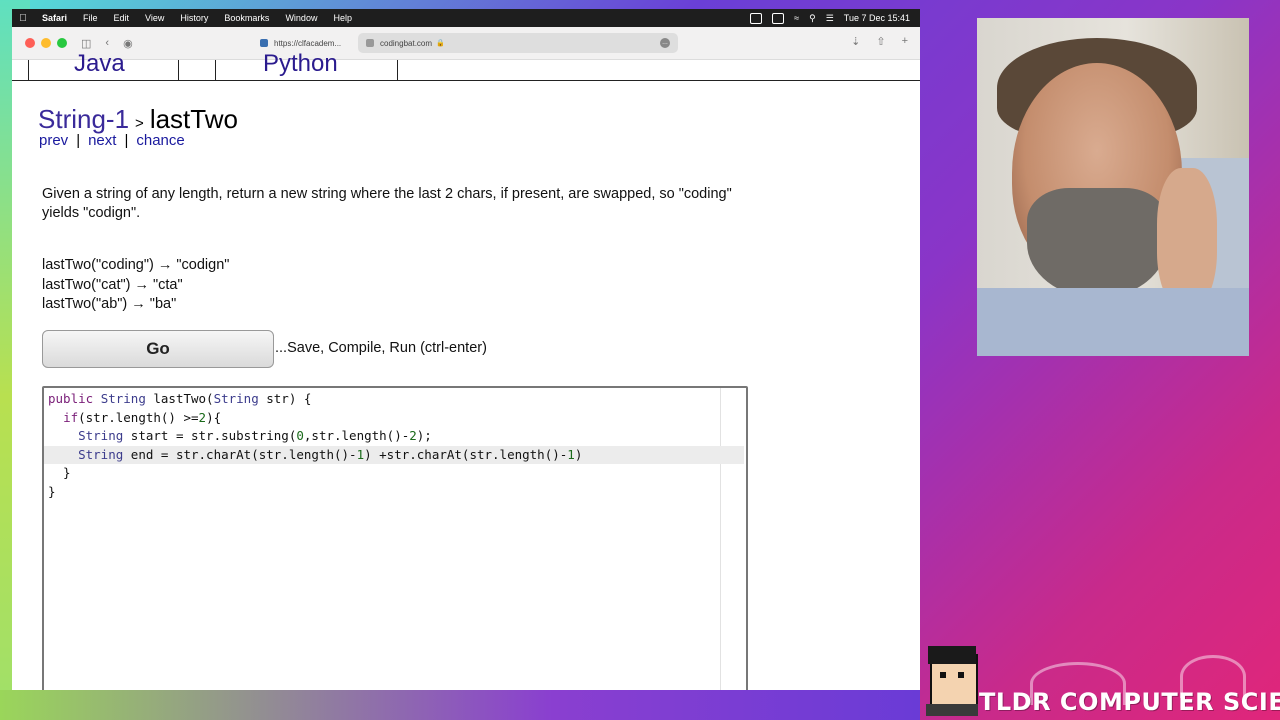  I want to click on status-area: ≈ ⚲ ☰ Tue 7 Dec 15:41, so click(835, 18).